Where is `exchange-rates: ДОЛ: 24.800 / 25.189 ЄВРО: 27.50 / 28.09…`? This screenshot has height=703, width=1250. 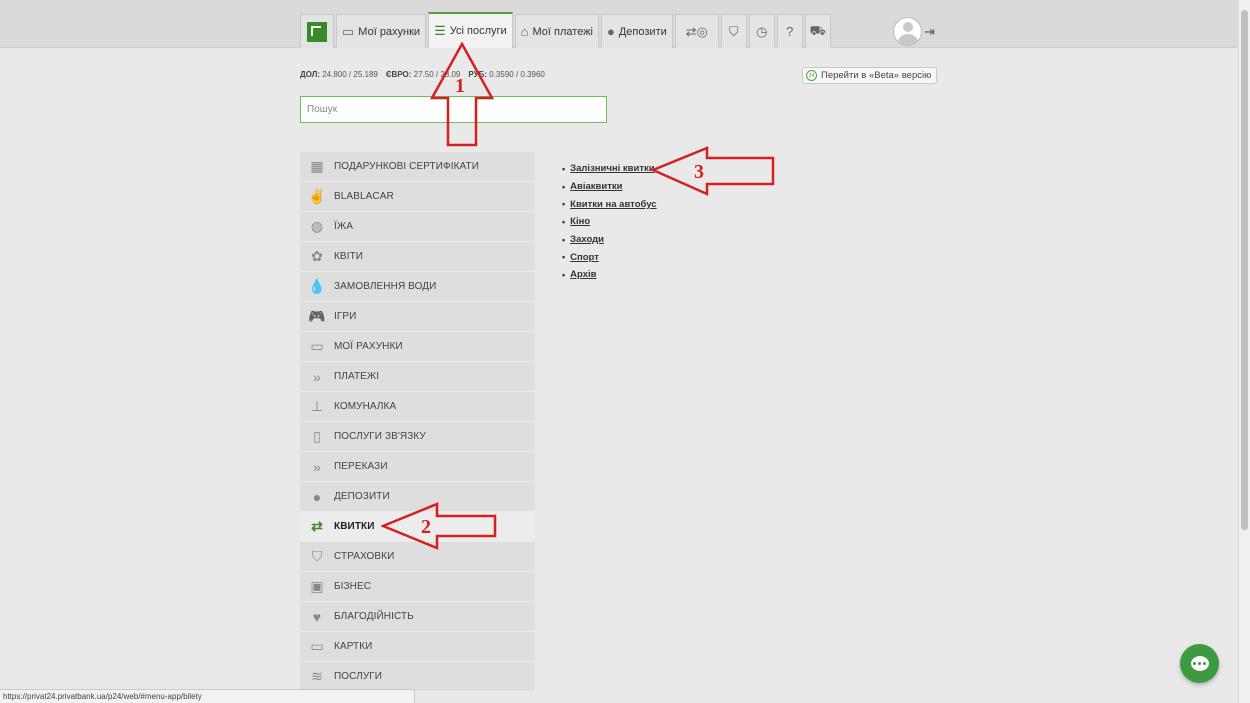
exchange-rates: ДОЛ: 24.800 / 25.189 ЄВРО: 27.50 / 28.09… is located at coordinates (422, 74).